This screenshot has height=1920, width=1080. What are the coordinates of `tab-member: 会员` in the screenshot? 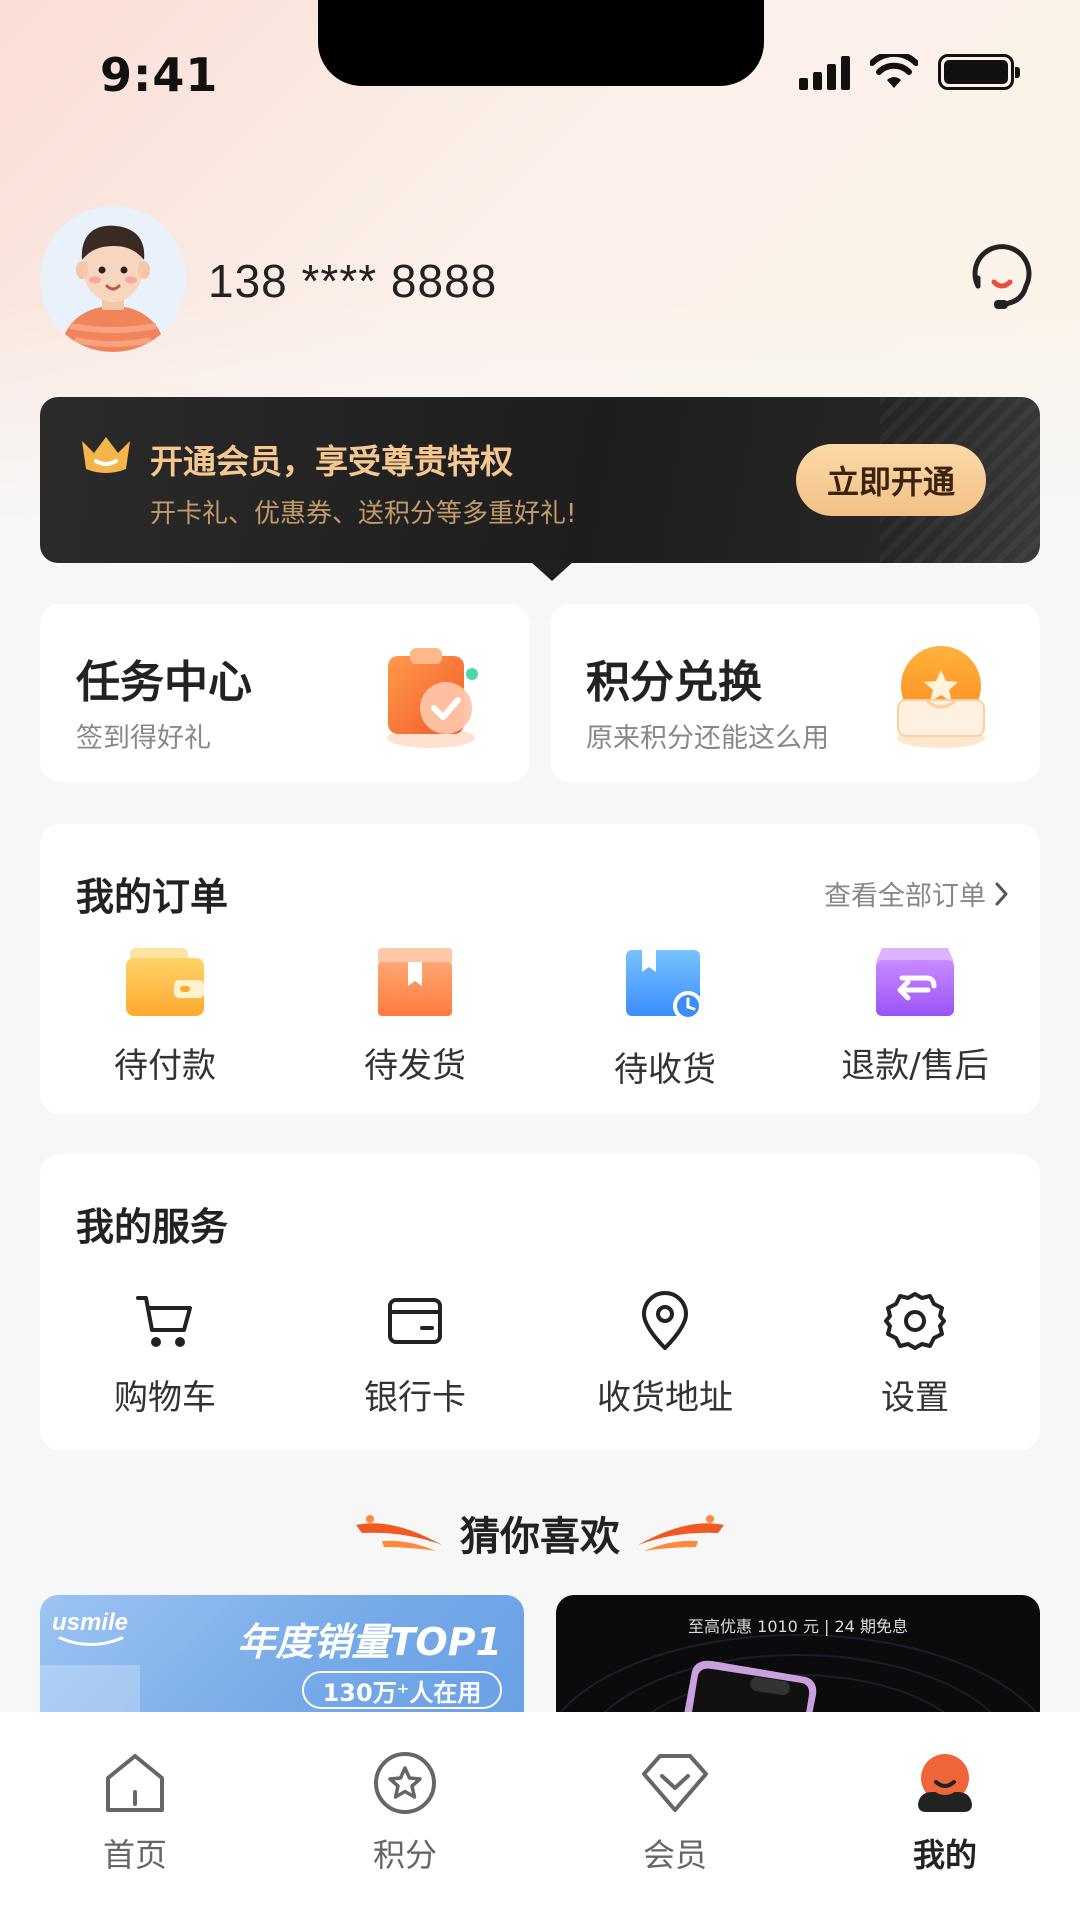 It's located at (675, 1816).